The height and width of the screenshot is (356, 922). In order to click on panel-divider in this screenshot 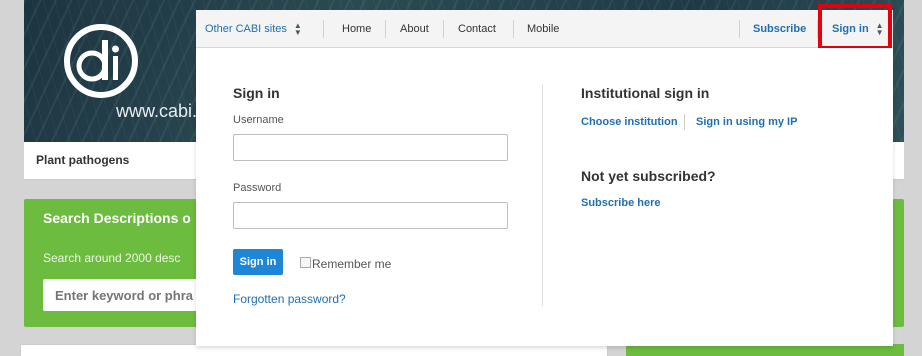, I will do `click(542, 195)`.